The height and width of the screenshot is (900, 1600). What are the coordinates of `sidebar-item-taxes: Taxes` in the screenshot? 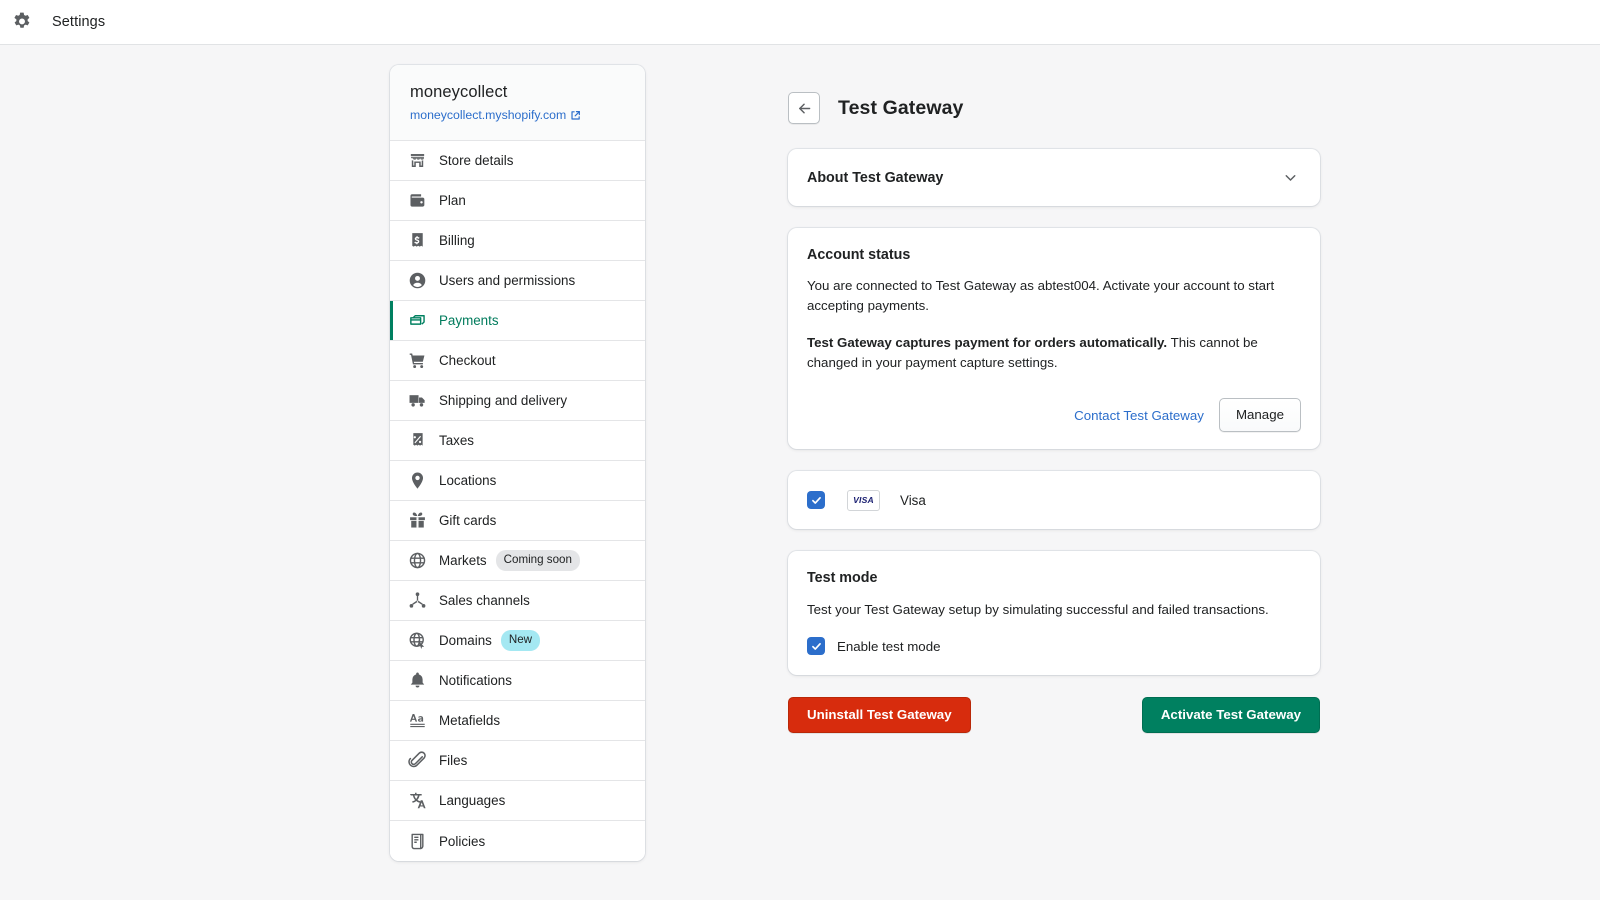 It's located at (517, 441).